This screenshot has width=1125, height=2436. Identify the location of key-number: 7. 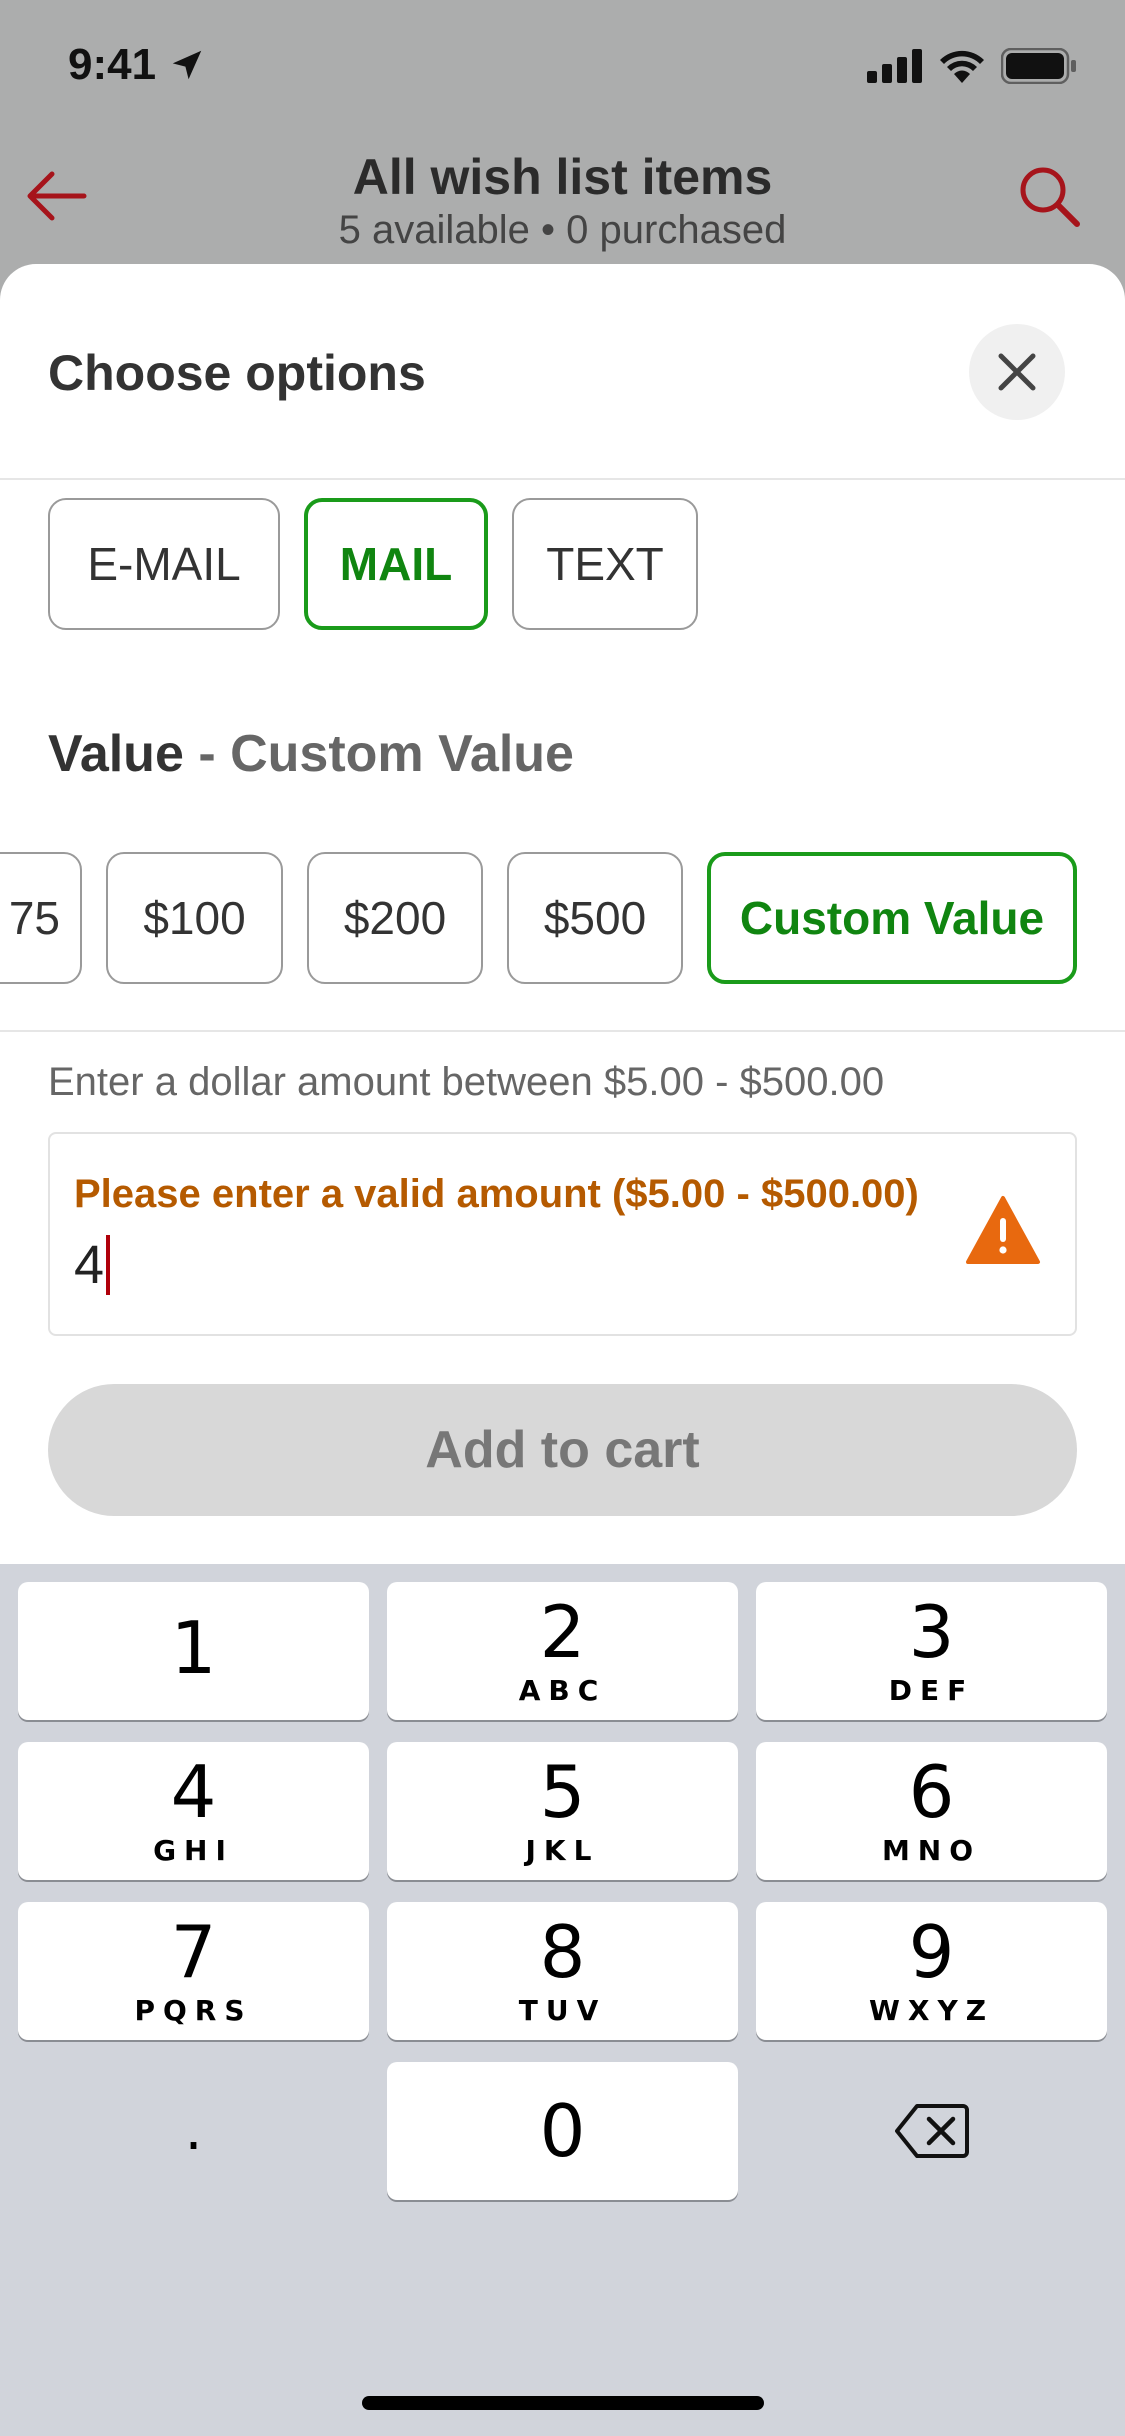
(193, 1951).